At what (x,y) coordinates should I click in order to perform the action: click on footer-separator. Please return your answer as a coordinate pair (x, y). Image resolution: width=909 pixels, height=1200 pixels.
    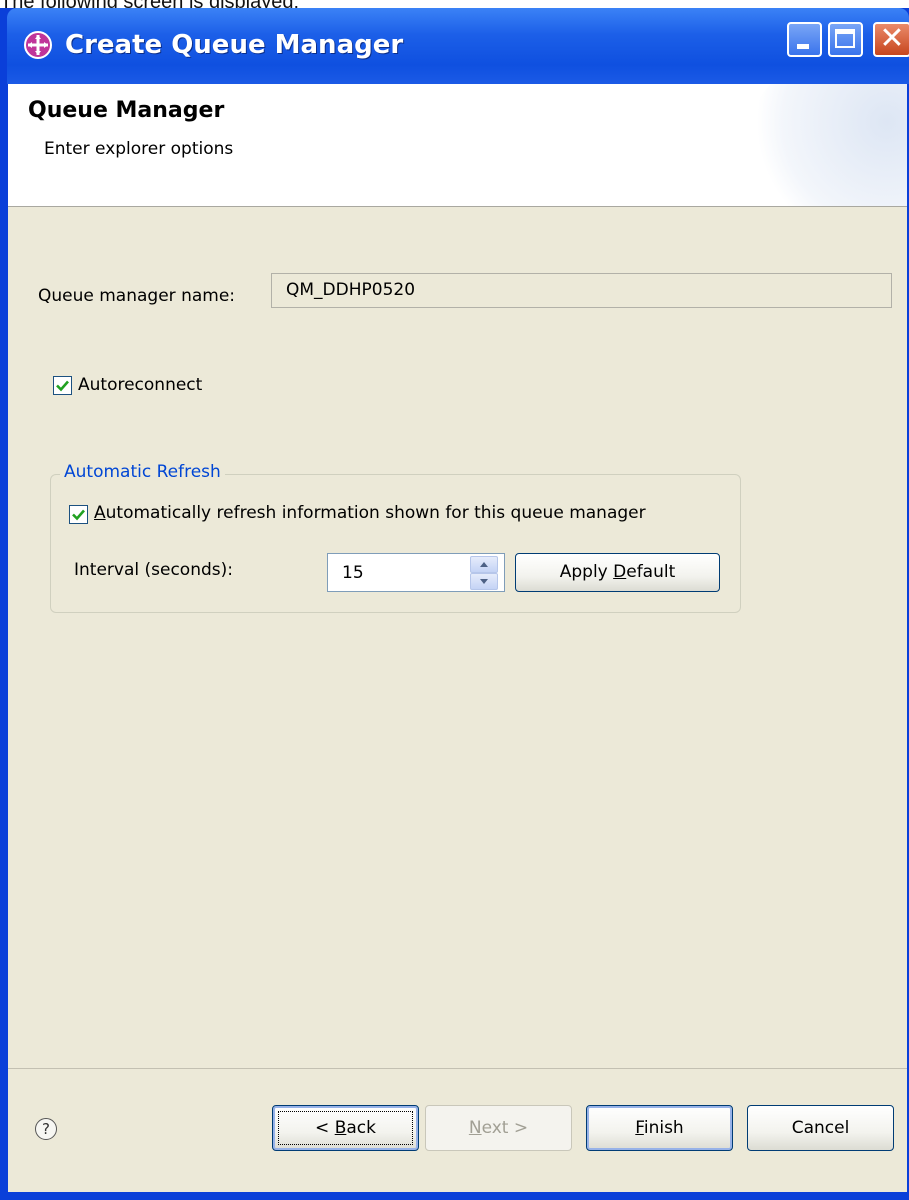
    Looking at the image, I should click on (457, 1068).